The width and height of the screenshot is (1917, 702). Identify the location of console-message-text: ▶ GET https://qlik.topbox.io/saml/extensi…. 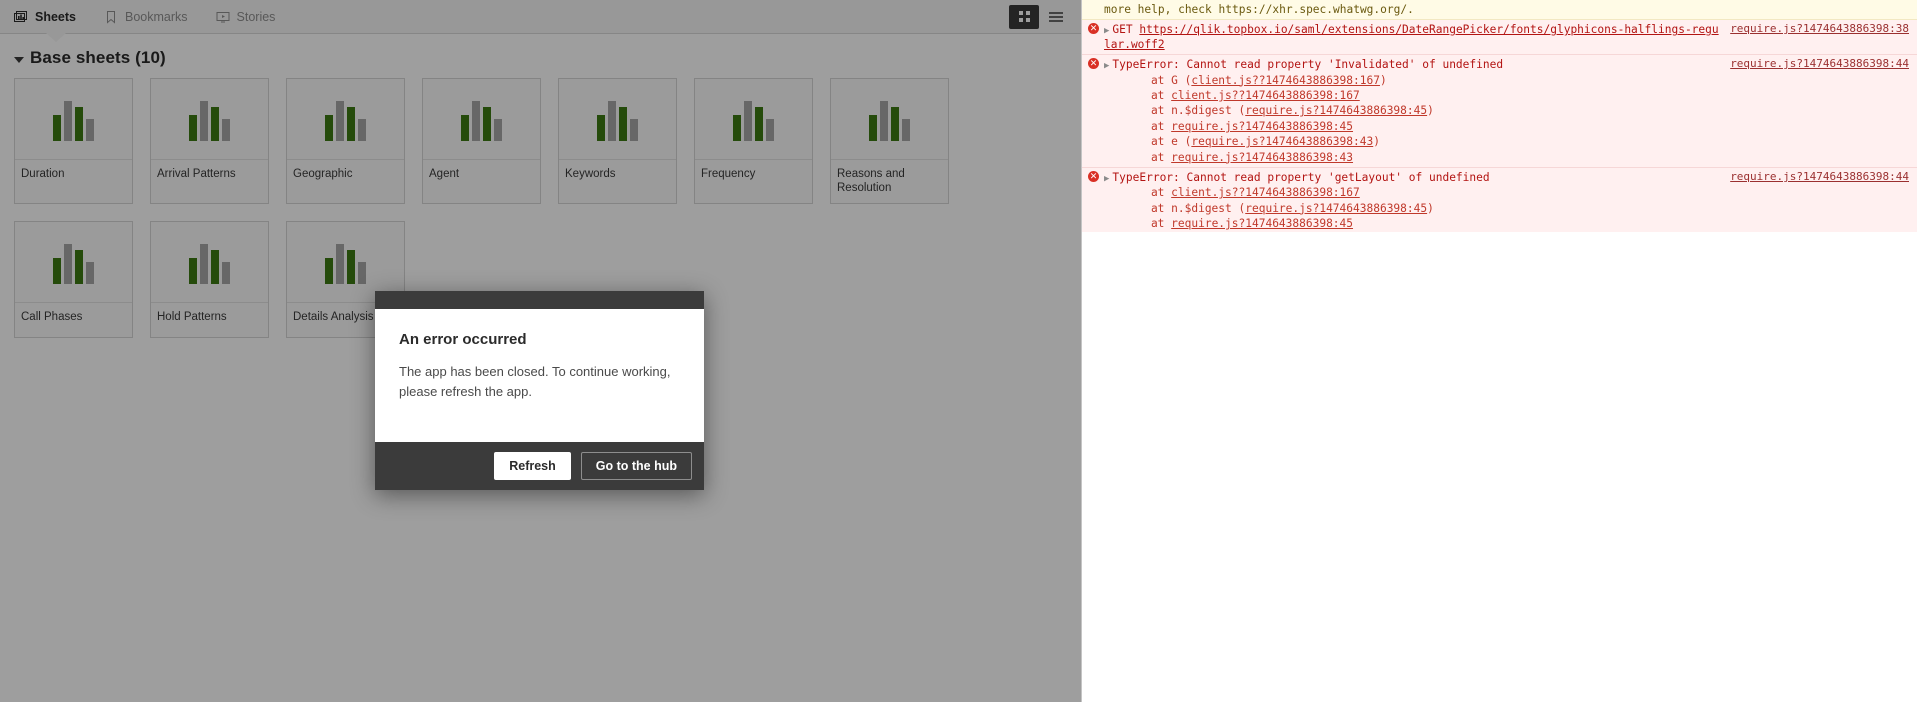
(1411, 37).